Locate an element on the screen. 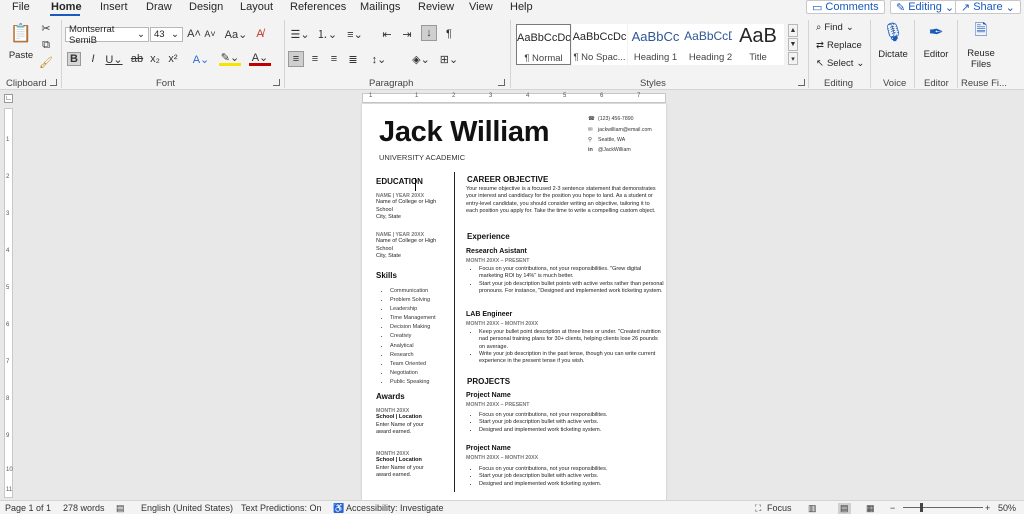 Image resolution: width=1024 pixels, height=514 pixels. bold-button: B is located at coordinates (74, 59).